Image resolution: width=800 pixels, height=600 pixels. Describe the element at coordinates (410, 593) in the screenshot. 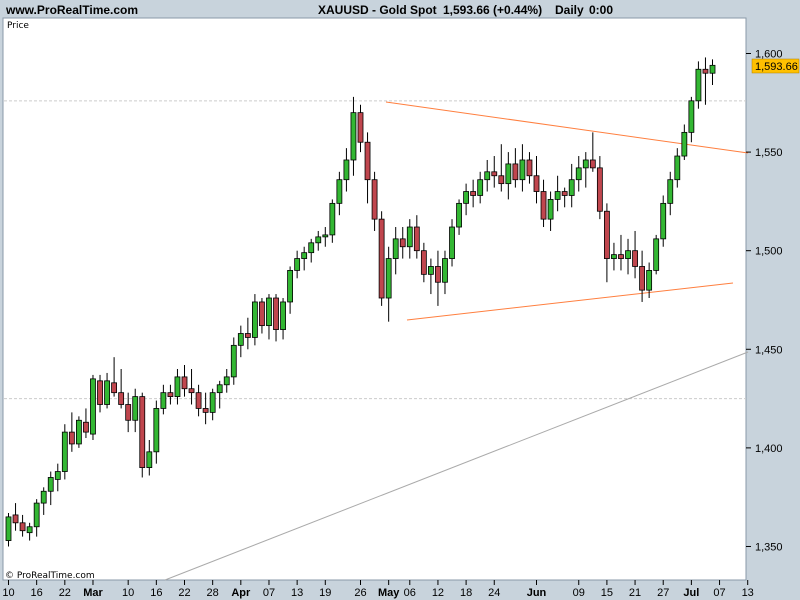

I see `x-tick-label: 06` at that location.